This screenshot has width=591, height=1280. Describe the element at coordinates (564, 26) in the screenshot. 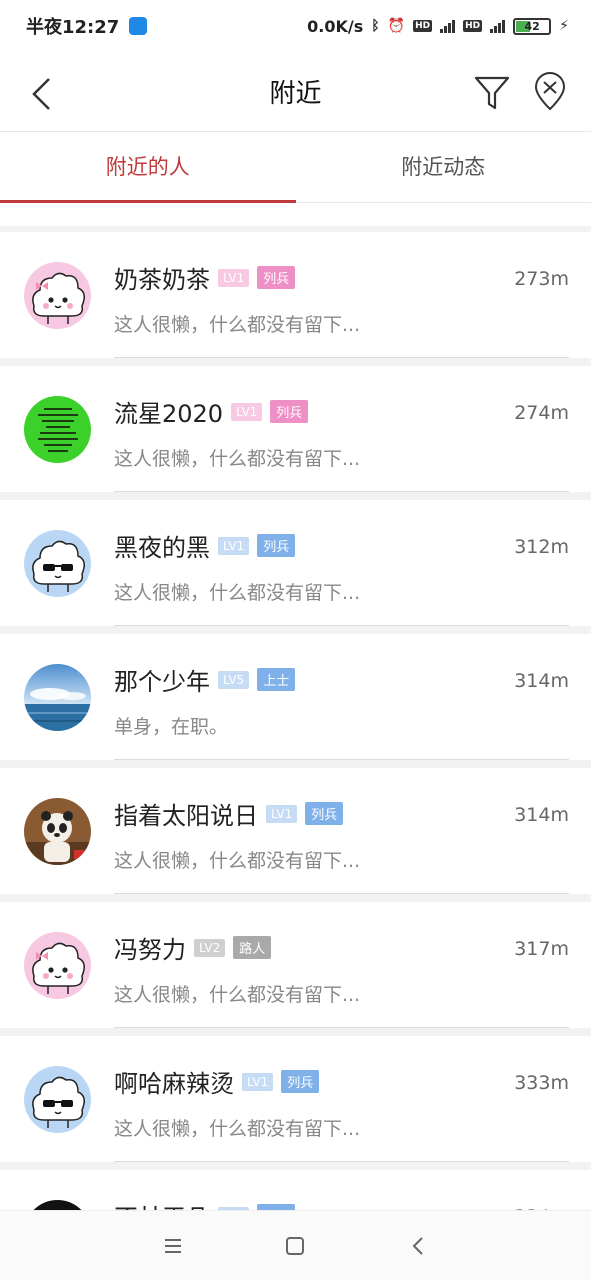

I see `charging-icon: ⚡` at that location.